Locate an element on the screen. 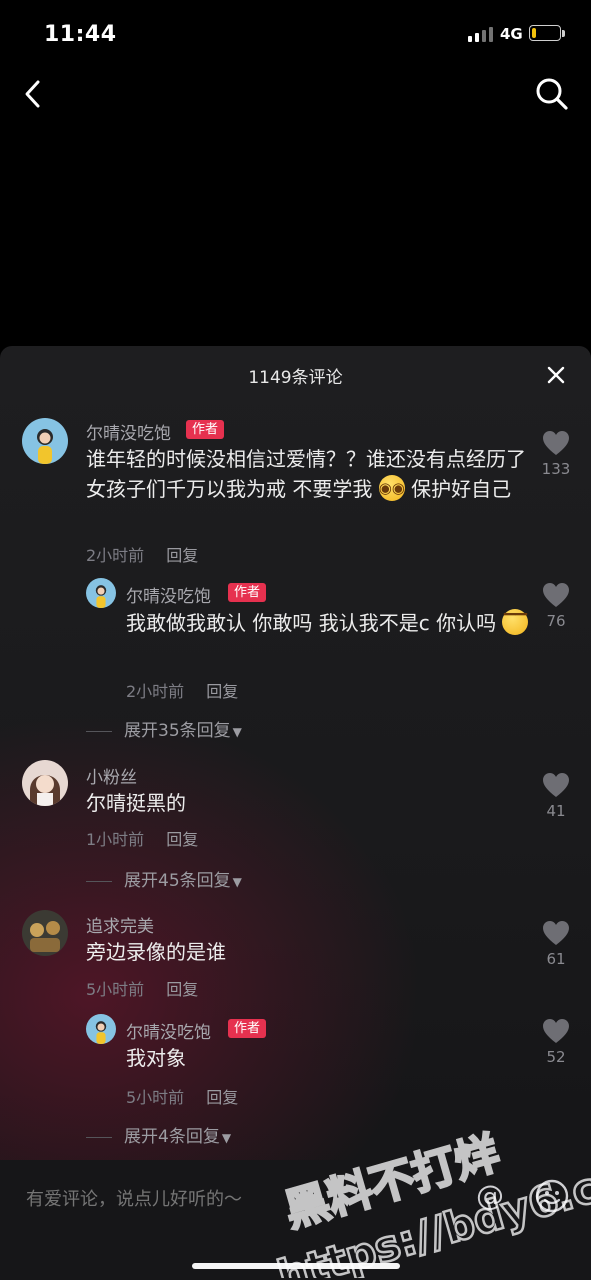 The width and height of the screenshot is (591, 1280). close-icon is located at coordinates (556, 375).